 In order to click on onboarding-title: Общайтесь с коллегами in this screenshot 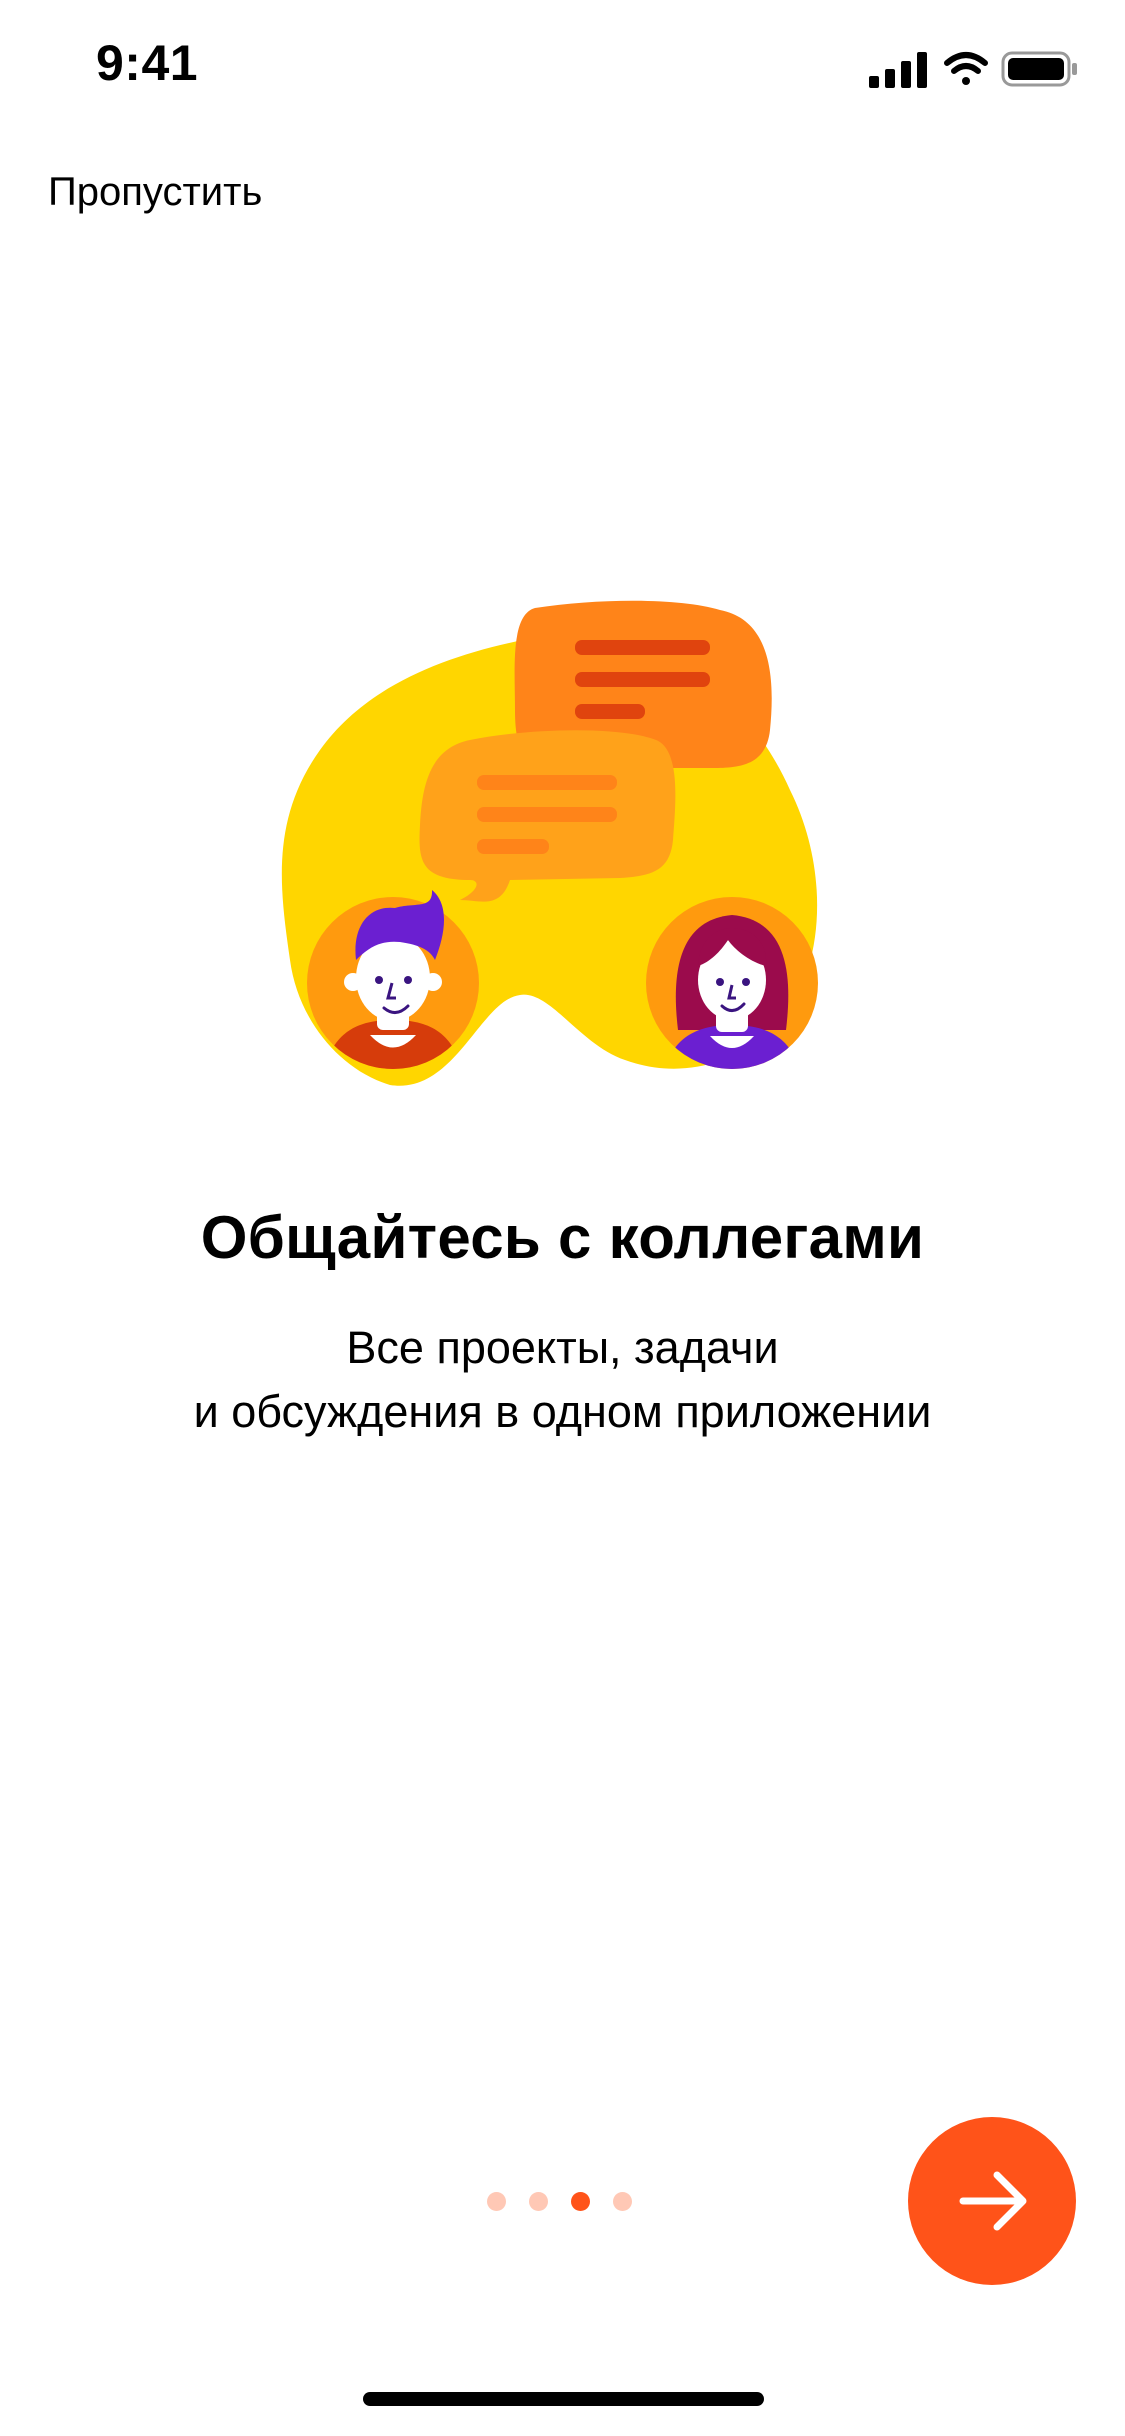, I will do `click(562, 1237)`.